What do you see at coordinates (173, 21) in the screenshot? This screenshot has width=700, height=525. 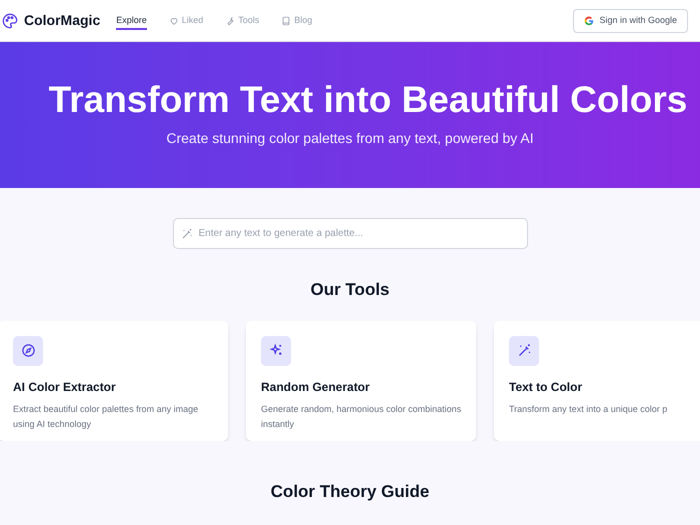 I see `heart-icon` at bounding box center [173, 21].